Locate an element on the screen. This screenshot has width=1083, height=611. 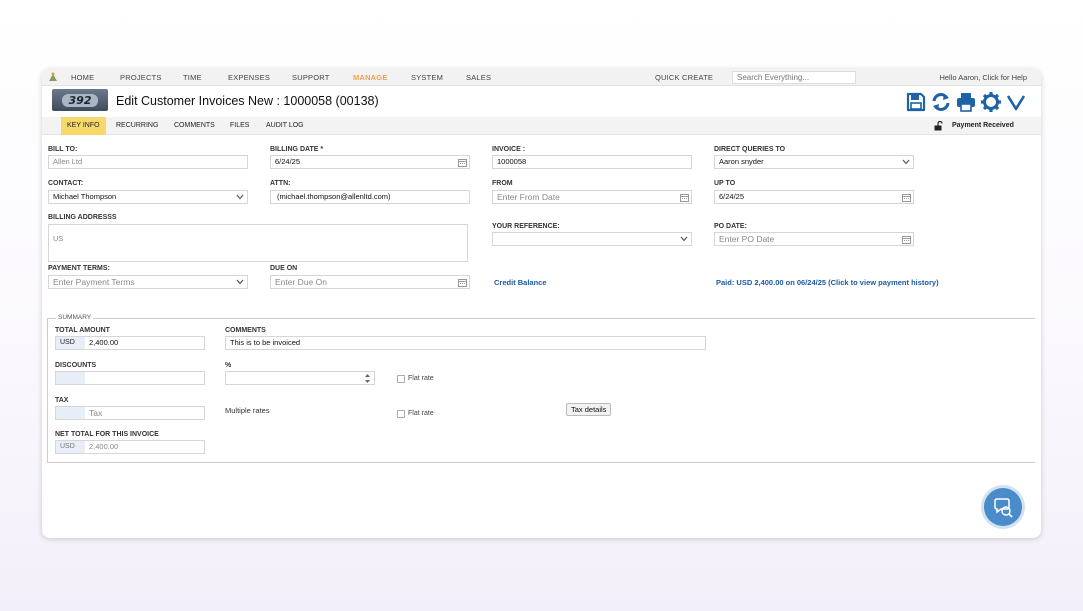
bill-to-label: BILL TO: is located at coordinates (63, 149).